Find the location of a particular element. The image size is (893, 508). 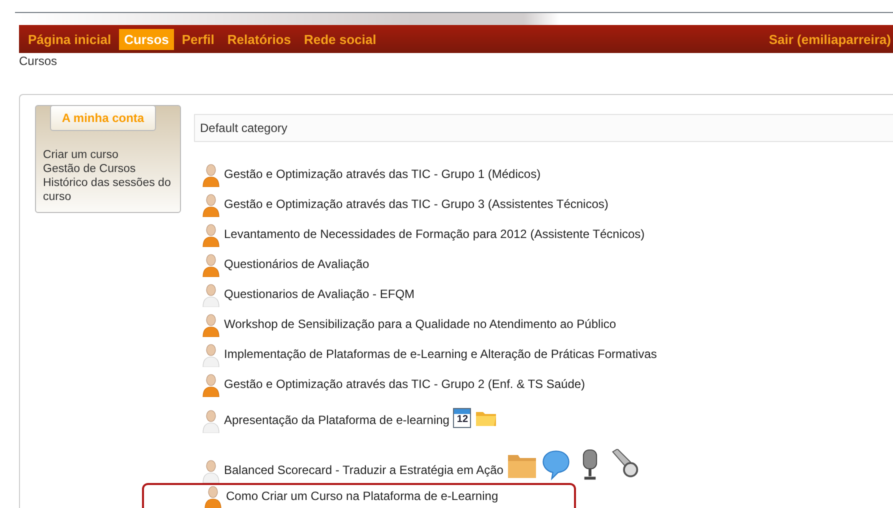

nav-tab: Relatórios is located at coordinates (259, 39).